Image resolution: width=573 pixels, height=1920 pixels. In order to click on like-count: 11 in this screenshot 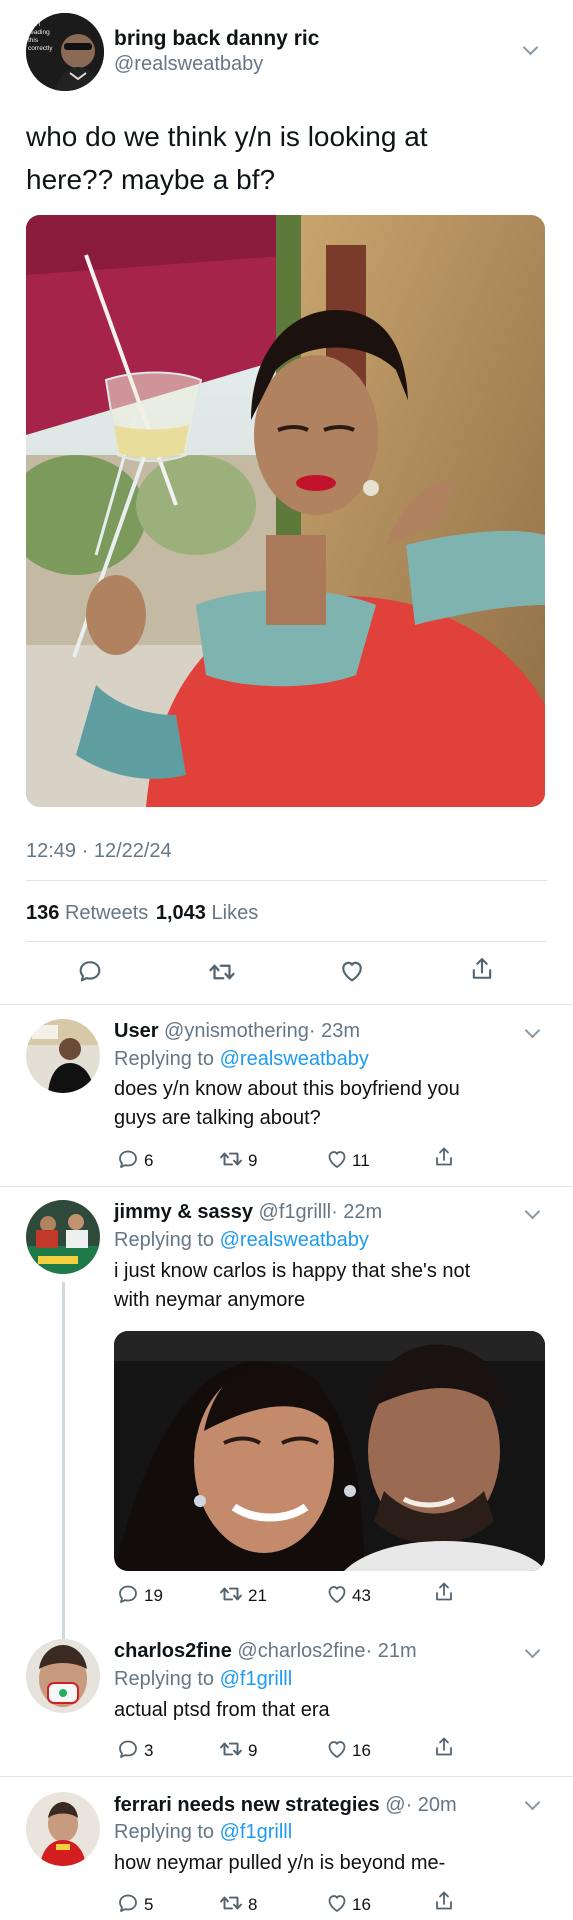, I will do `click(361, 1160)`.